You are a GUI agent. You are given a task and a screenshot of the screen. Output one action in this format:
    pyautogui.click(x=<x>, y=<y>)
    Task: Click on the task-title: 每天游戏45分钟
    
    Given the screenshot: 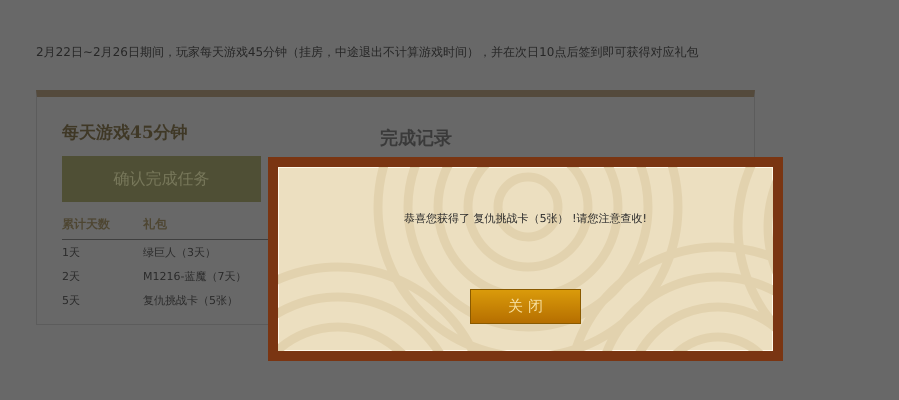 What is the action you would take?
    pyautogui.click(x=125, y=133)
    